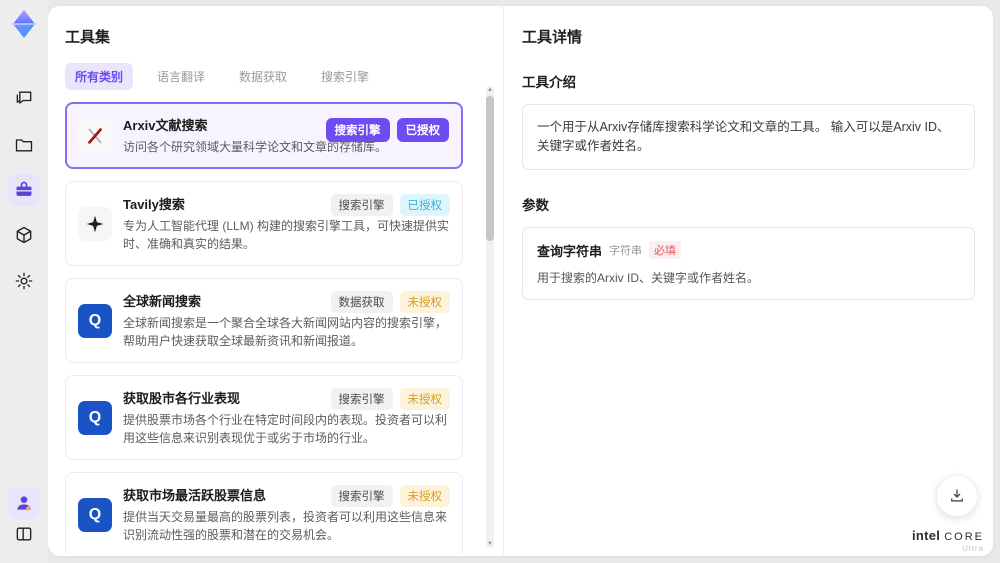  What do you see at coordinates (490, 168) in the screenshot?
I see `scrollbar-thumb` at bounding box center [490, 168].